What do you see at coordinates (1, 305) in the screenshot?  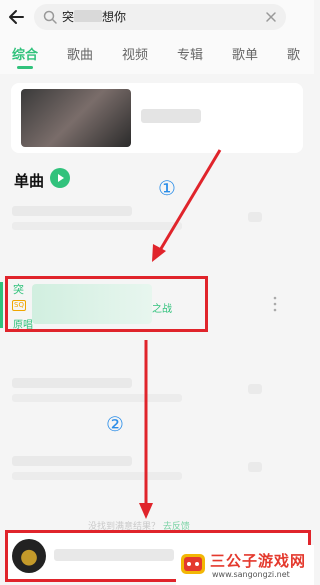 I see `current-indicator` at bounding box center [1, 305].